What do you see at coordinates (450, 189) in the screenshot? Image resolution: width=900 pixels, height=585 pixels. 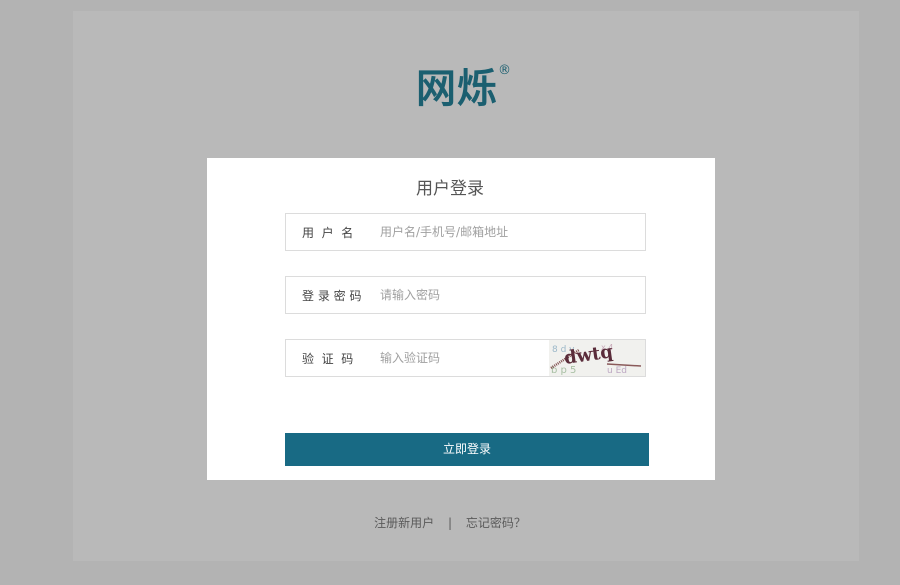 I see `login-title: 用户登录` at bounding box center [450, 189].